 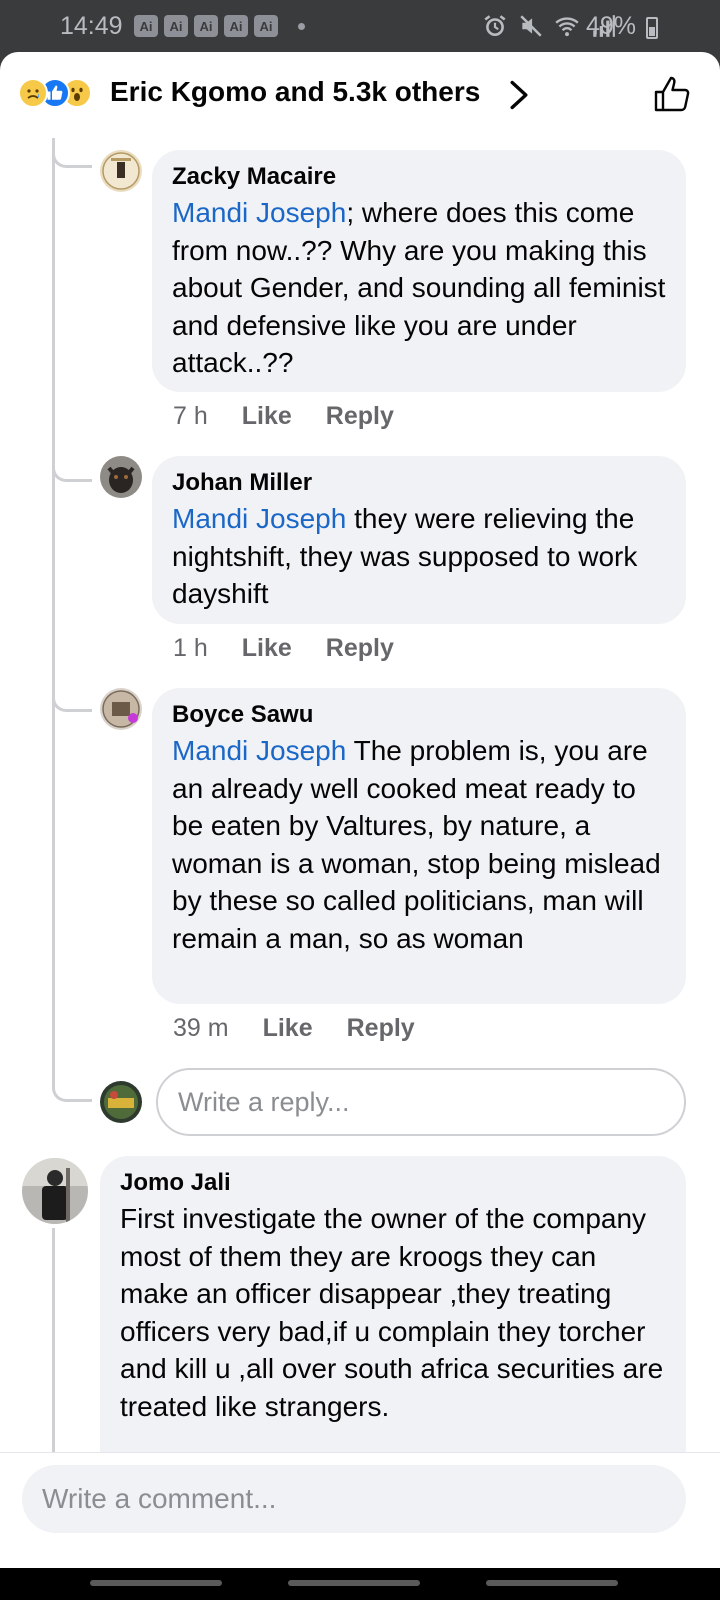 I want to click on reply-actions: 1 h Like Reply, so click(x=283, y=648).